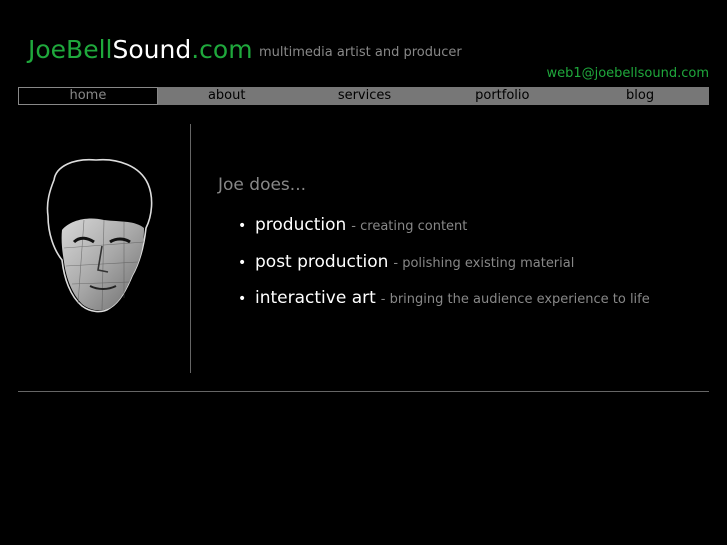 The width and height of the screenshot is (727, 545). What do you see at coordinates (222, 49) in the screenshot?
I see `logo-part-dotcom: .com` at bounding box center [222, 49].